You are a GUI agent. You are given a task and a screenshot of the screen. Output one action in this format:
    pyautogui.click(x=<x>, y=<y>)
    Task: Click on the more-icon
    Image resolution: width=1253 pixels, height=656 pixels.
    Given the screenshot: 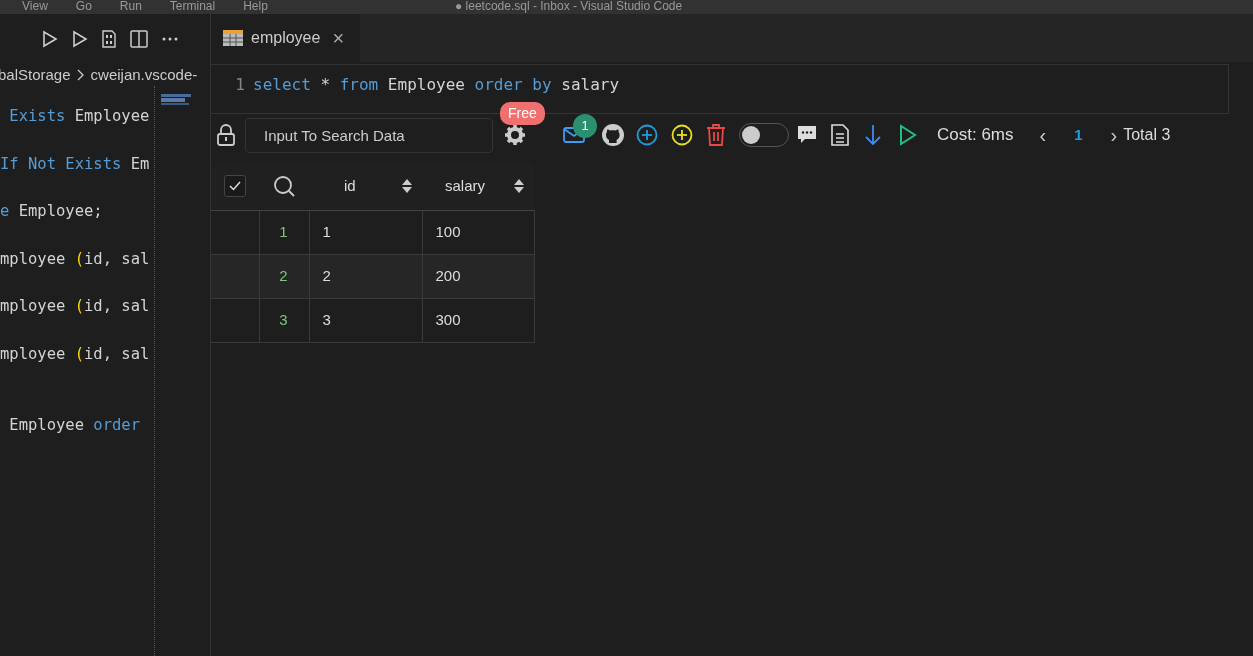 What is the action you would take?
    pyautogui.click(x=170, y=39)
    